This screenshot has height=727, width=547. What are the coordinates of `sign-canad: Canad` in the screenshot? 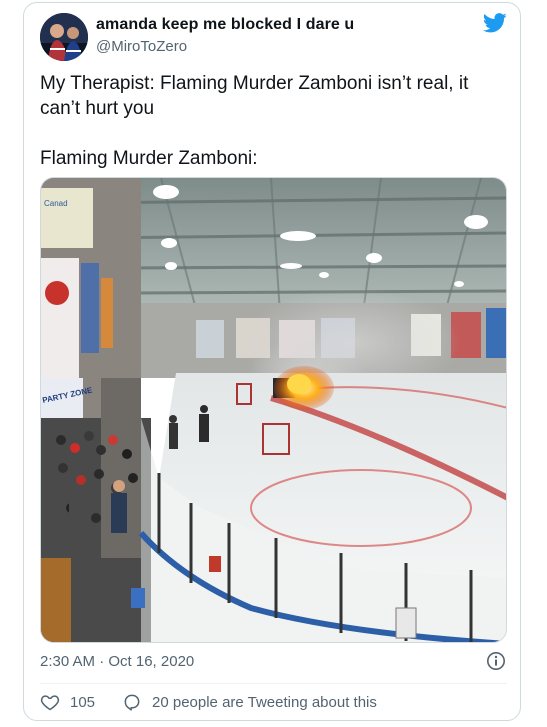 It's located at (56, 203).